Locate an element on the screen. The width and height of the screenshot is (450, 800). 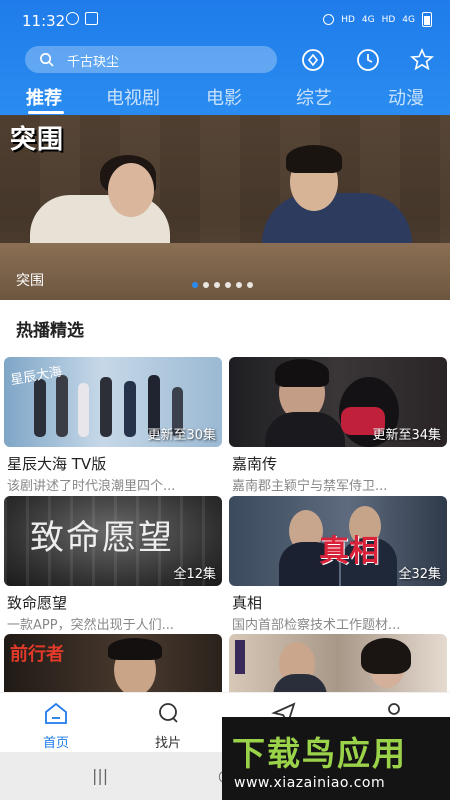
banner-desk is located at coordinates (225, 271).